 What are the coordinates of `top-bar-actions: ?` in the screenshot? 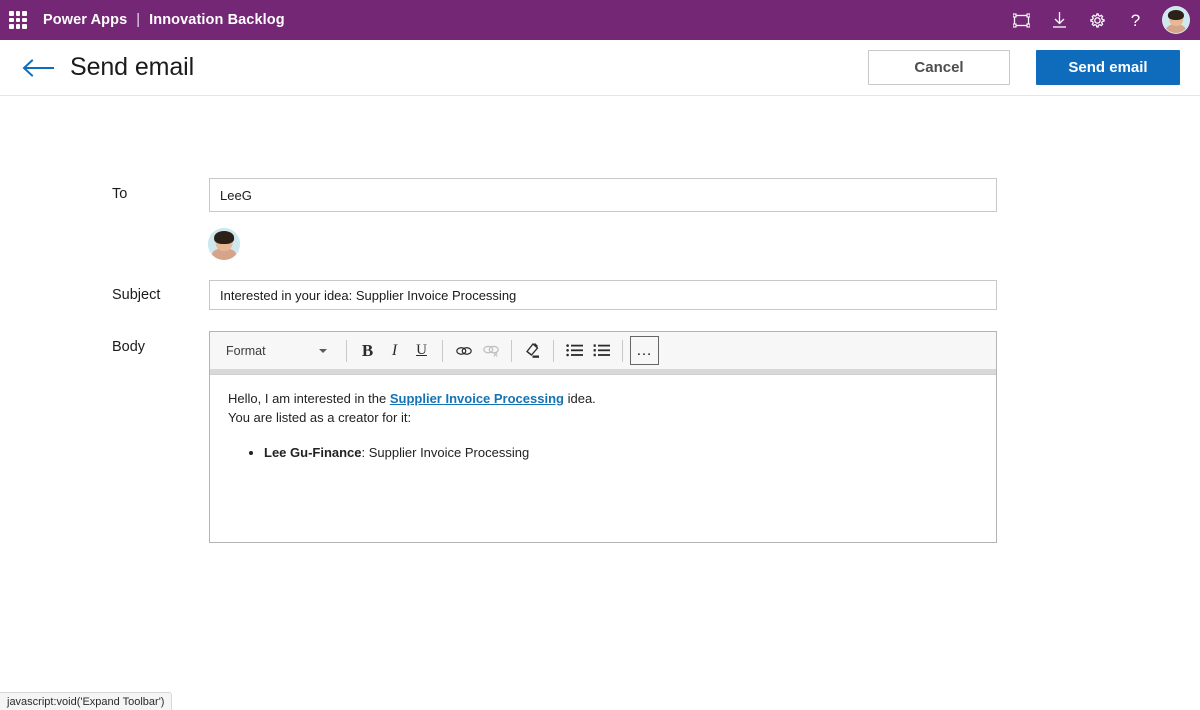 It's located at (1101, 20).